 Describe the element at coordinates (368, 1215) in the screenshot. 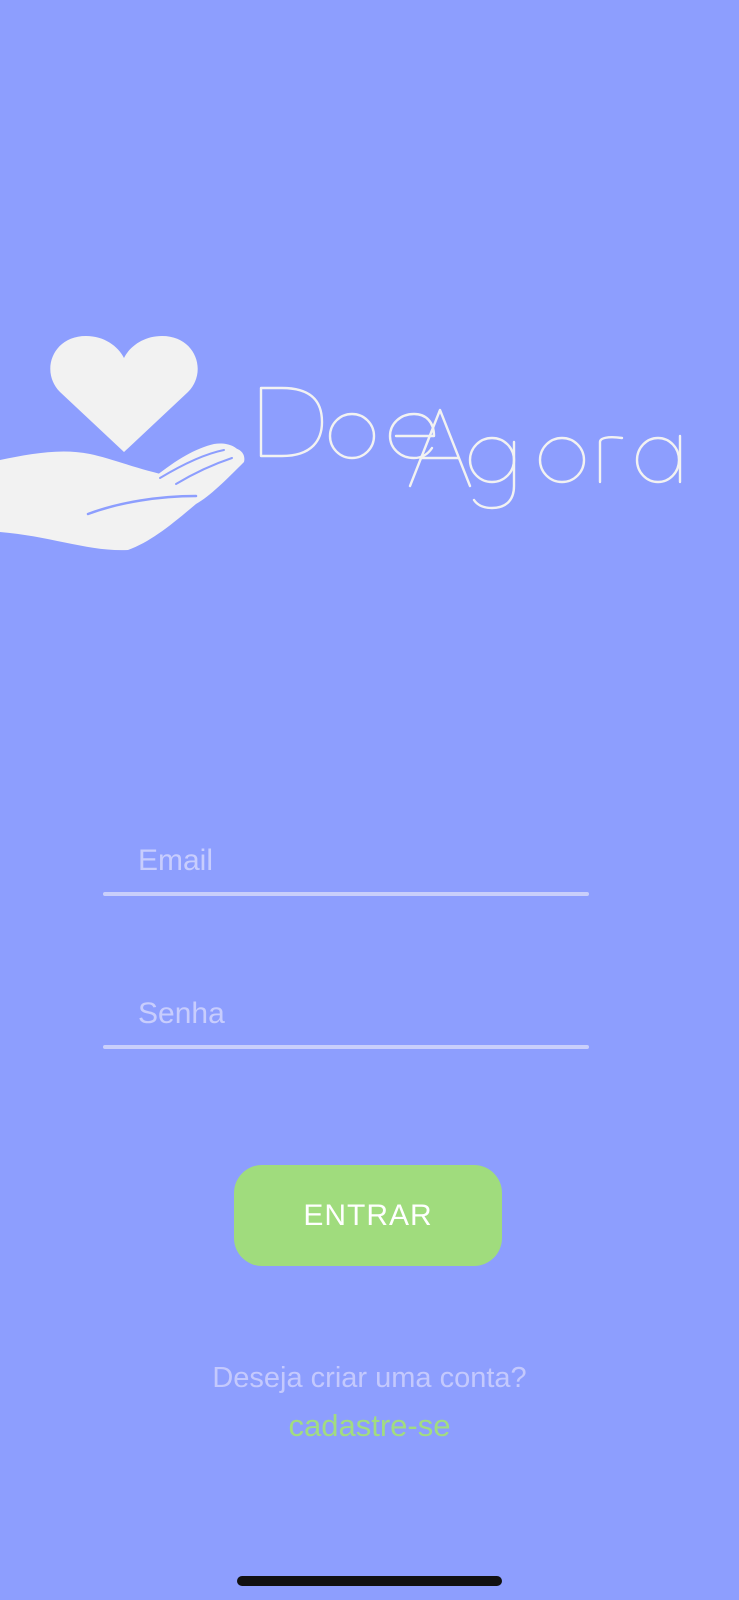

I see `enter-button: ENTRAR` at that location.